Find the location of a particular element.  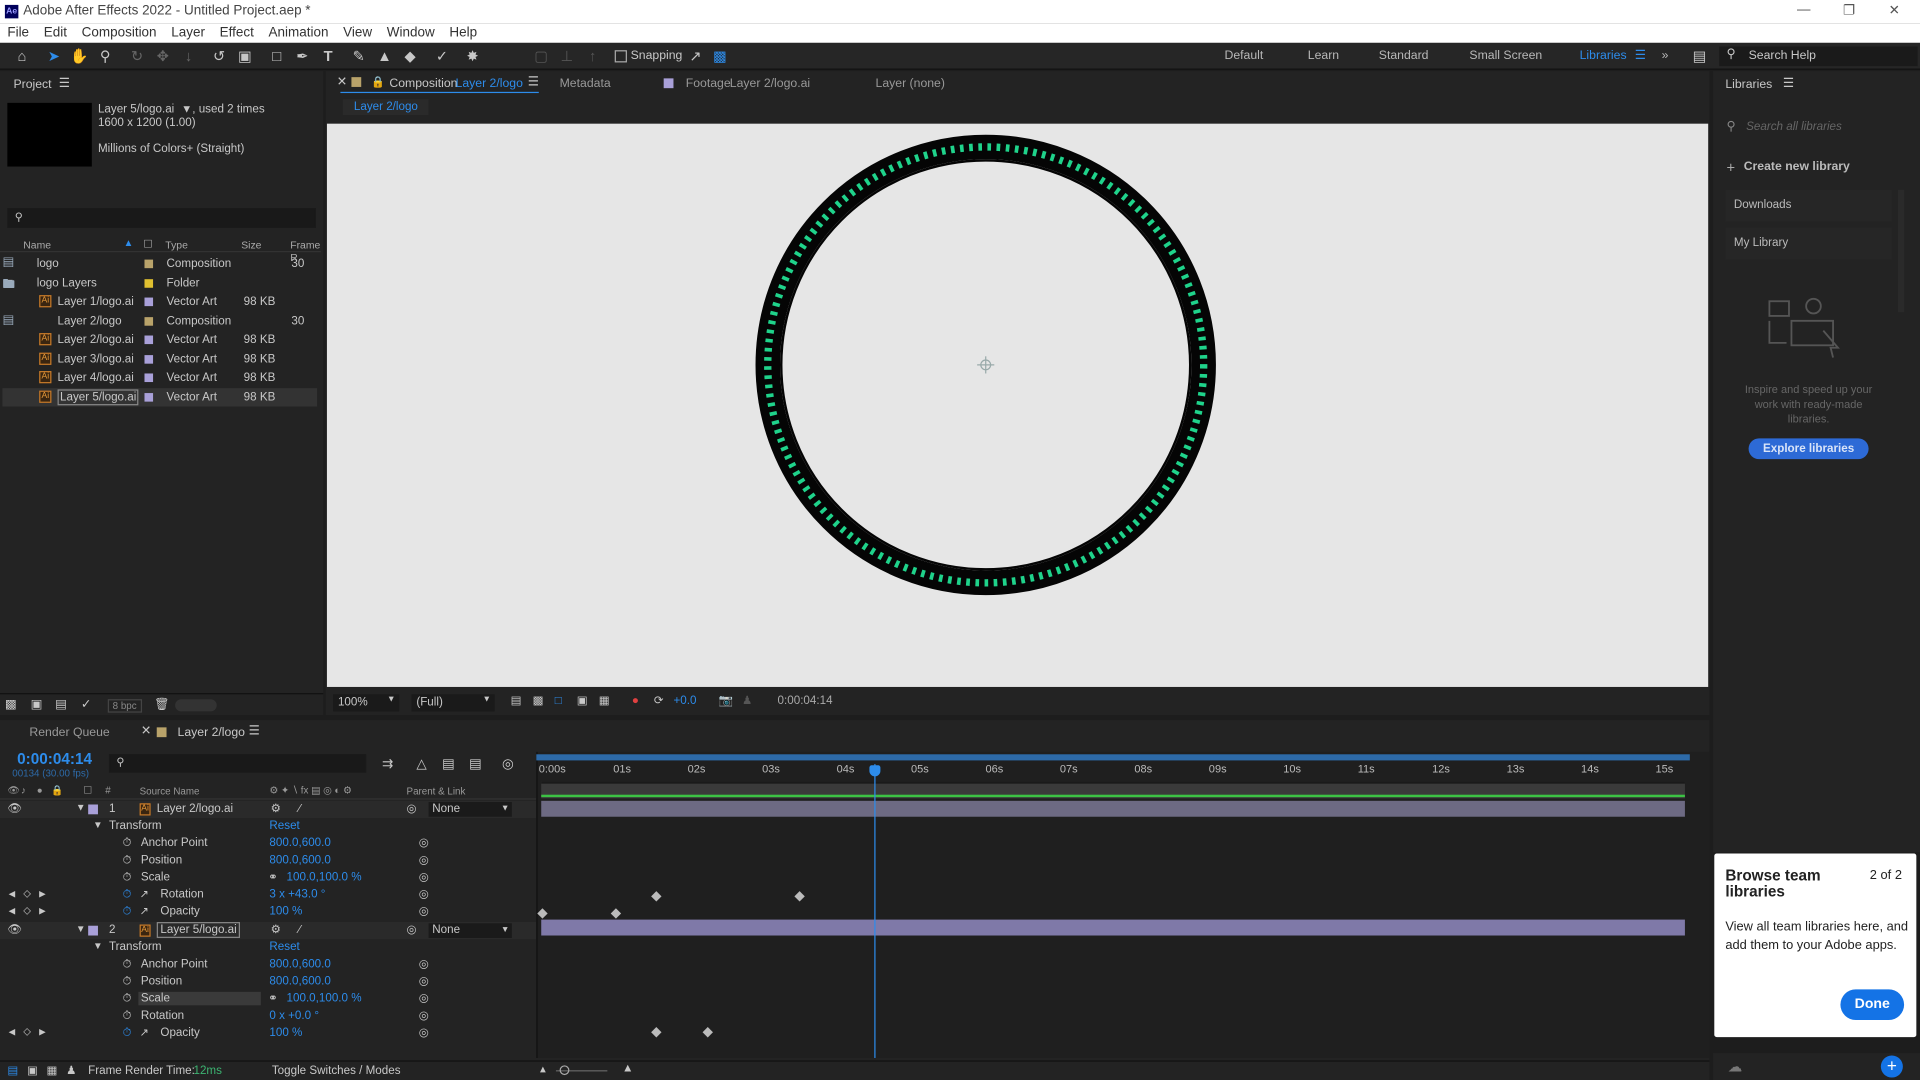

property-row: ⏱ Scale ⚭ 100.0,100.0 % ◎ is located at coordinates (268, 999).